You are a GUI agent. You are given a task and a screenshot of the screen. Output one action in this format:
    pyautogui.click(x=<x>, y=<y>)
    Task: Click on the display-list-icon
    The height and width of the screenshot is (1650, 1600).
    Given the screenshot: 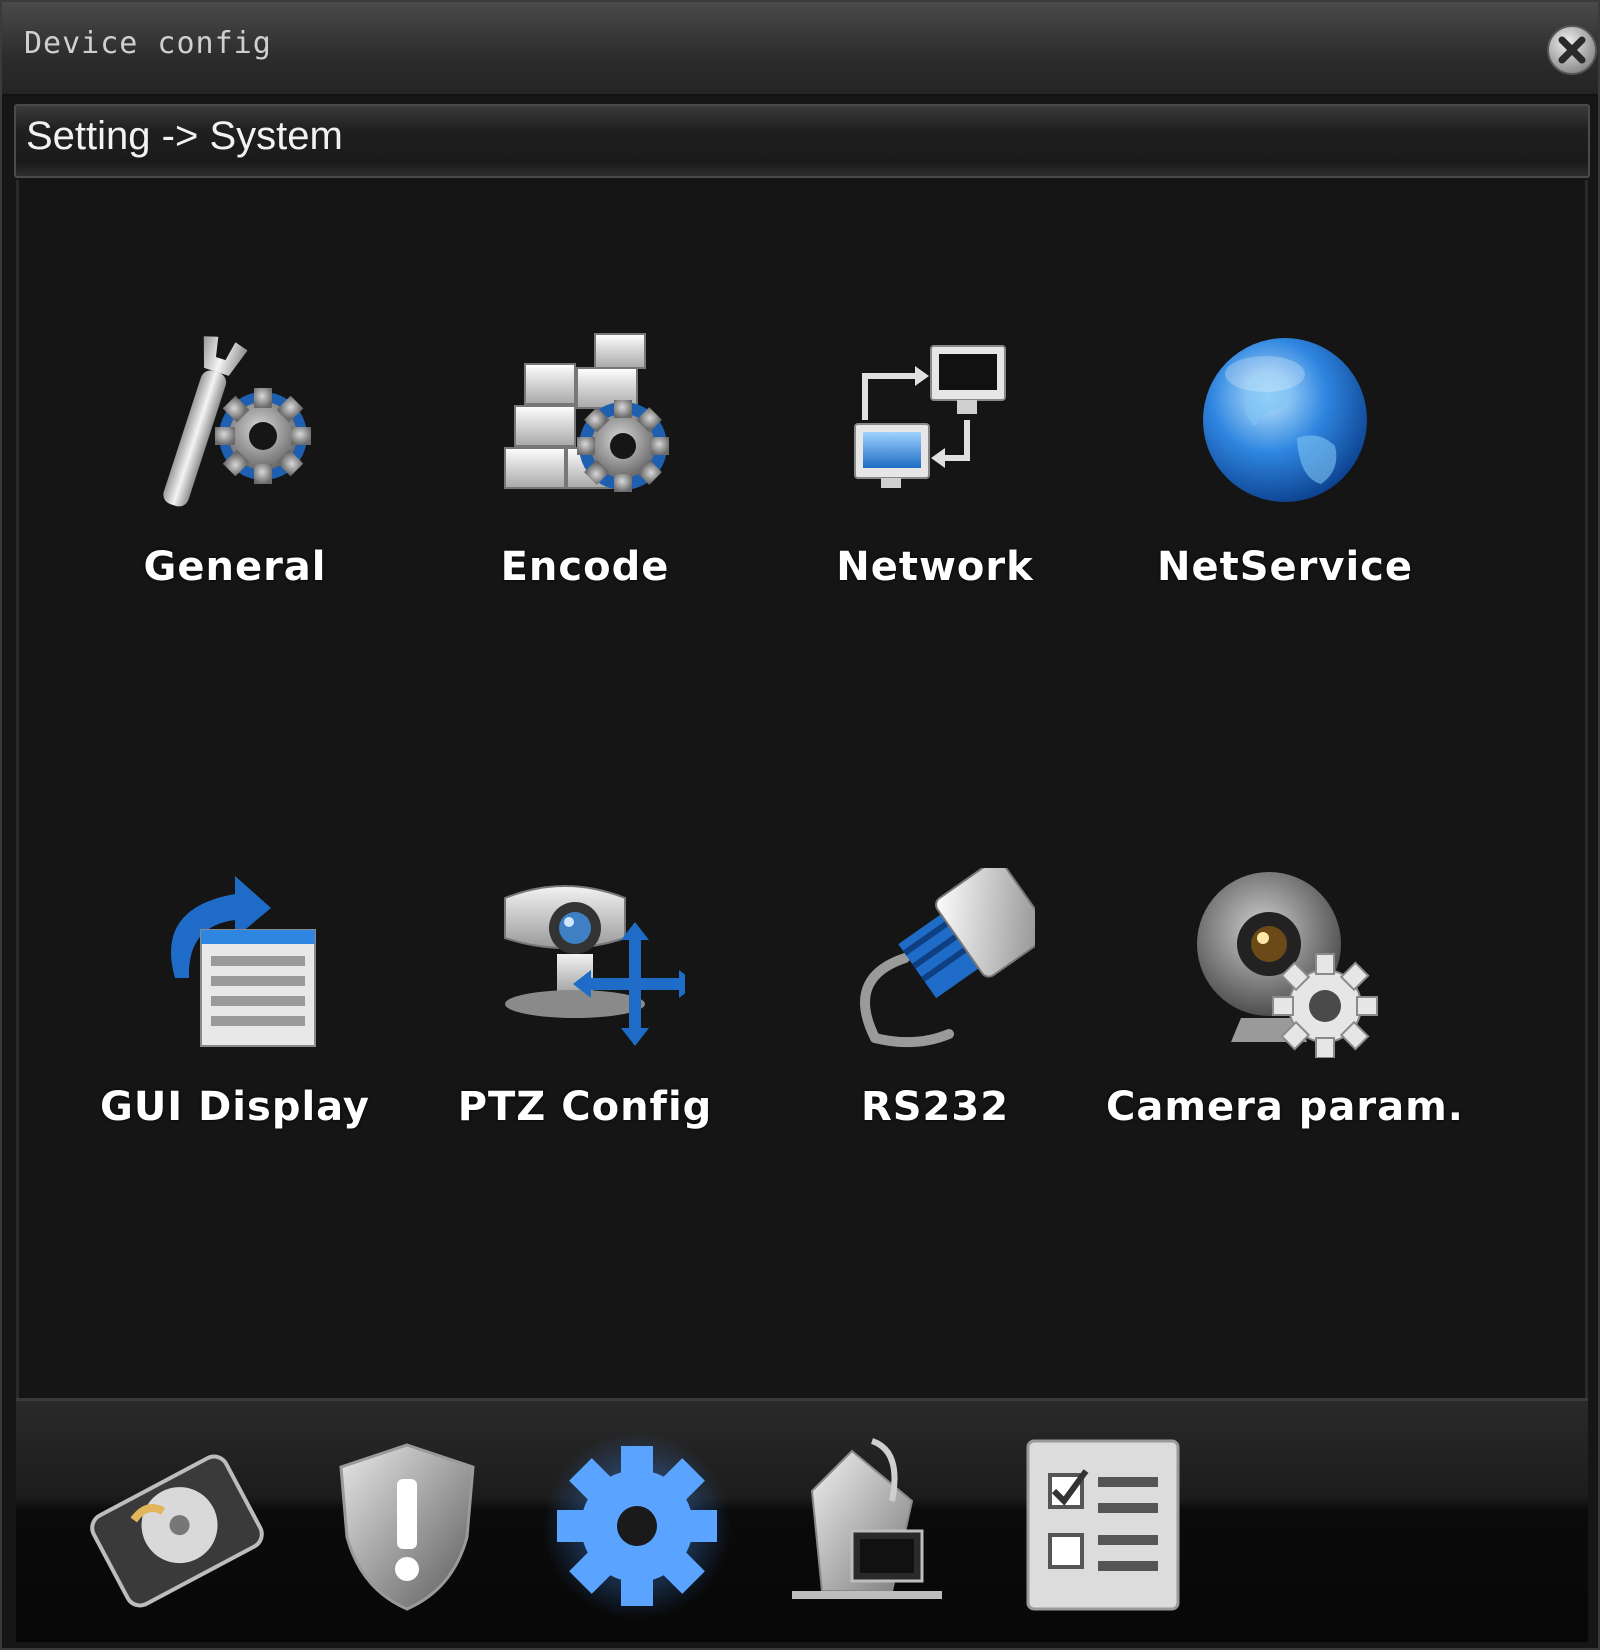 What is the action you would take?
    pyautogui.click(x=243, y=961)
    